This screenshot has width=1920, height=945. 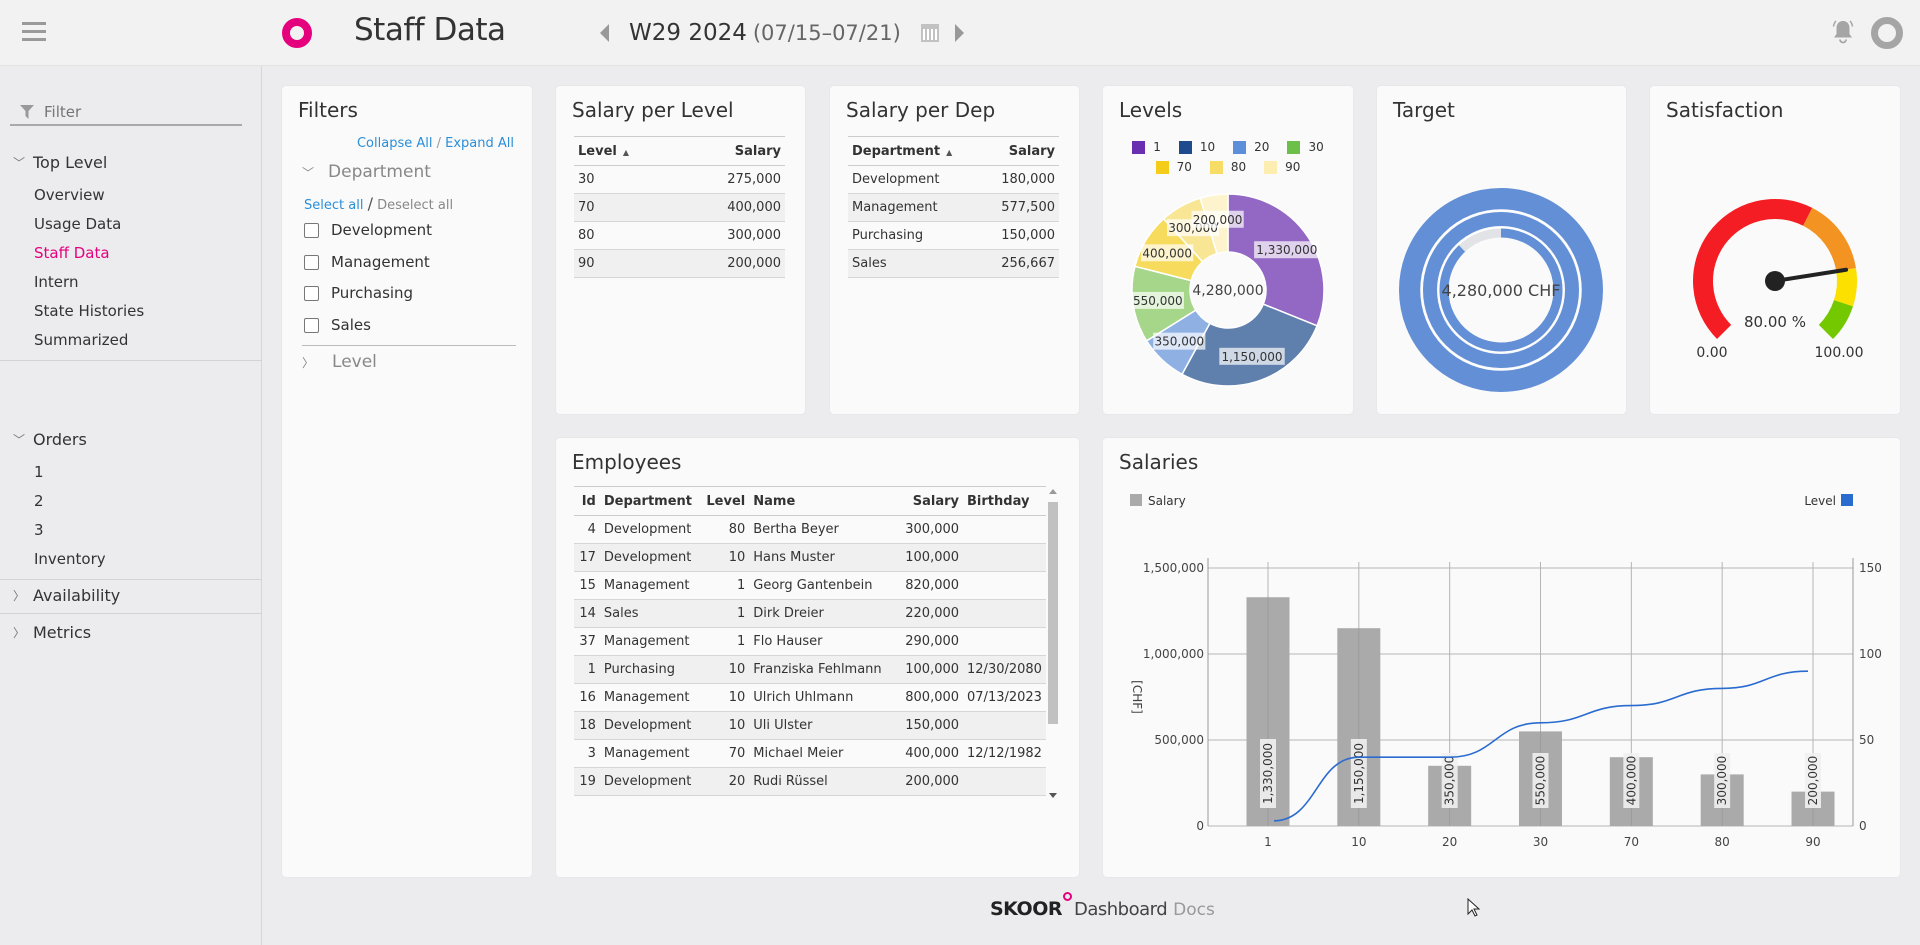 What do you see at coordinates (649, 501) in the screenshot?
I see `column-header-department: Department` at bounding box center [649, 501].